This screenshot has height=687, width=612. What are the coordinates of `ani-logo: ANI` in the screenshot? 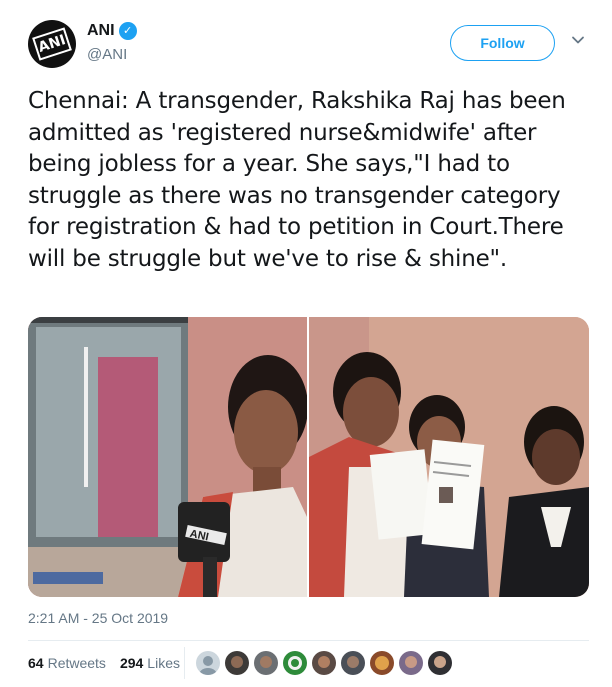 It's located at (52, 44).